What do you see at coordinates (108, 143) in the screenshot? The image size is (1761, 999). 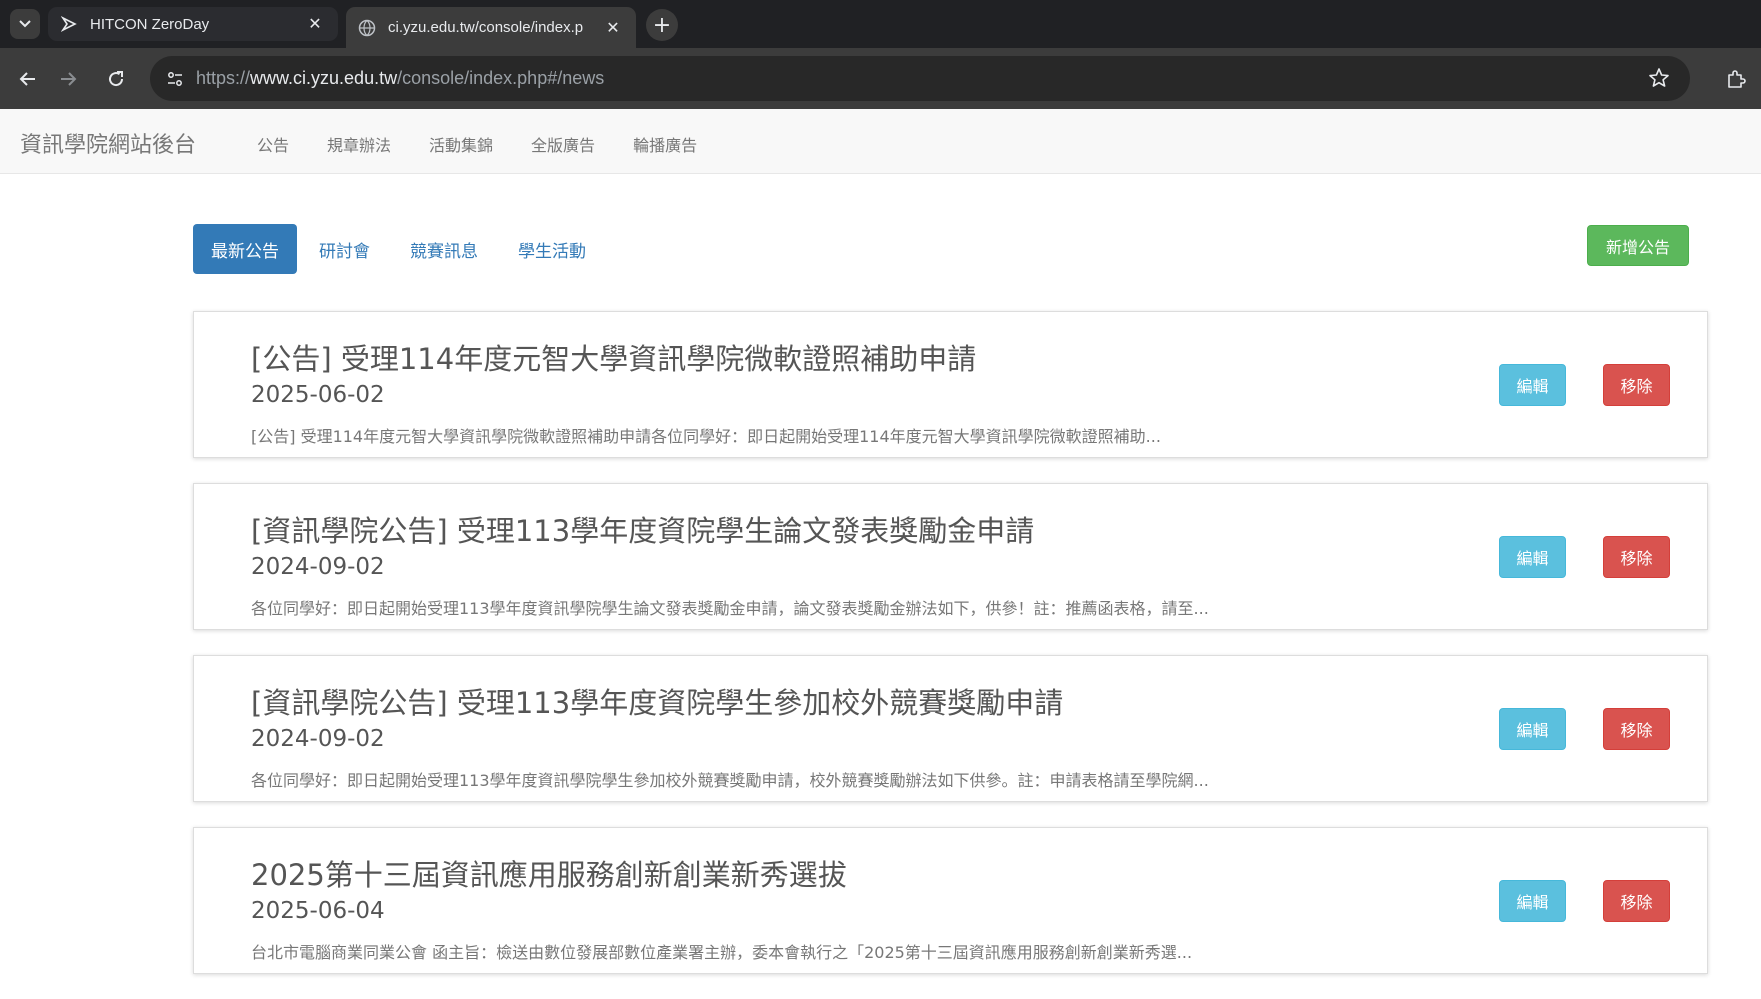 I see `navbar-brand: 資訊學院網站後台` at bounding box center [108, 143].